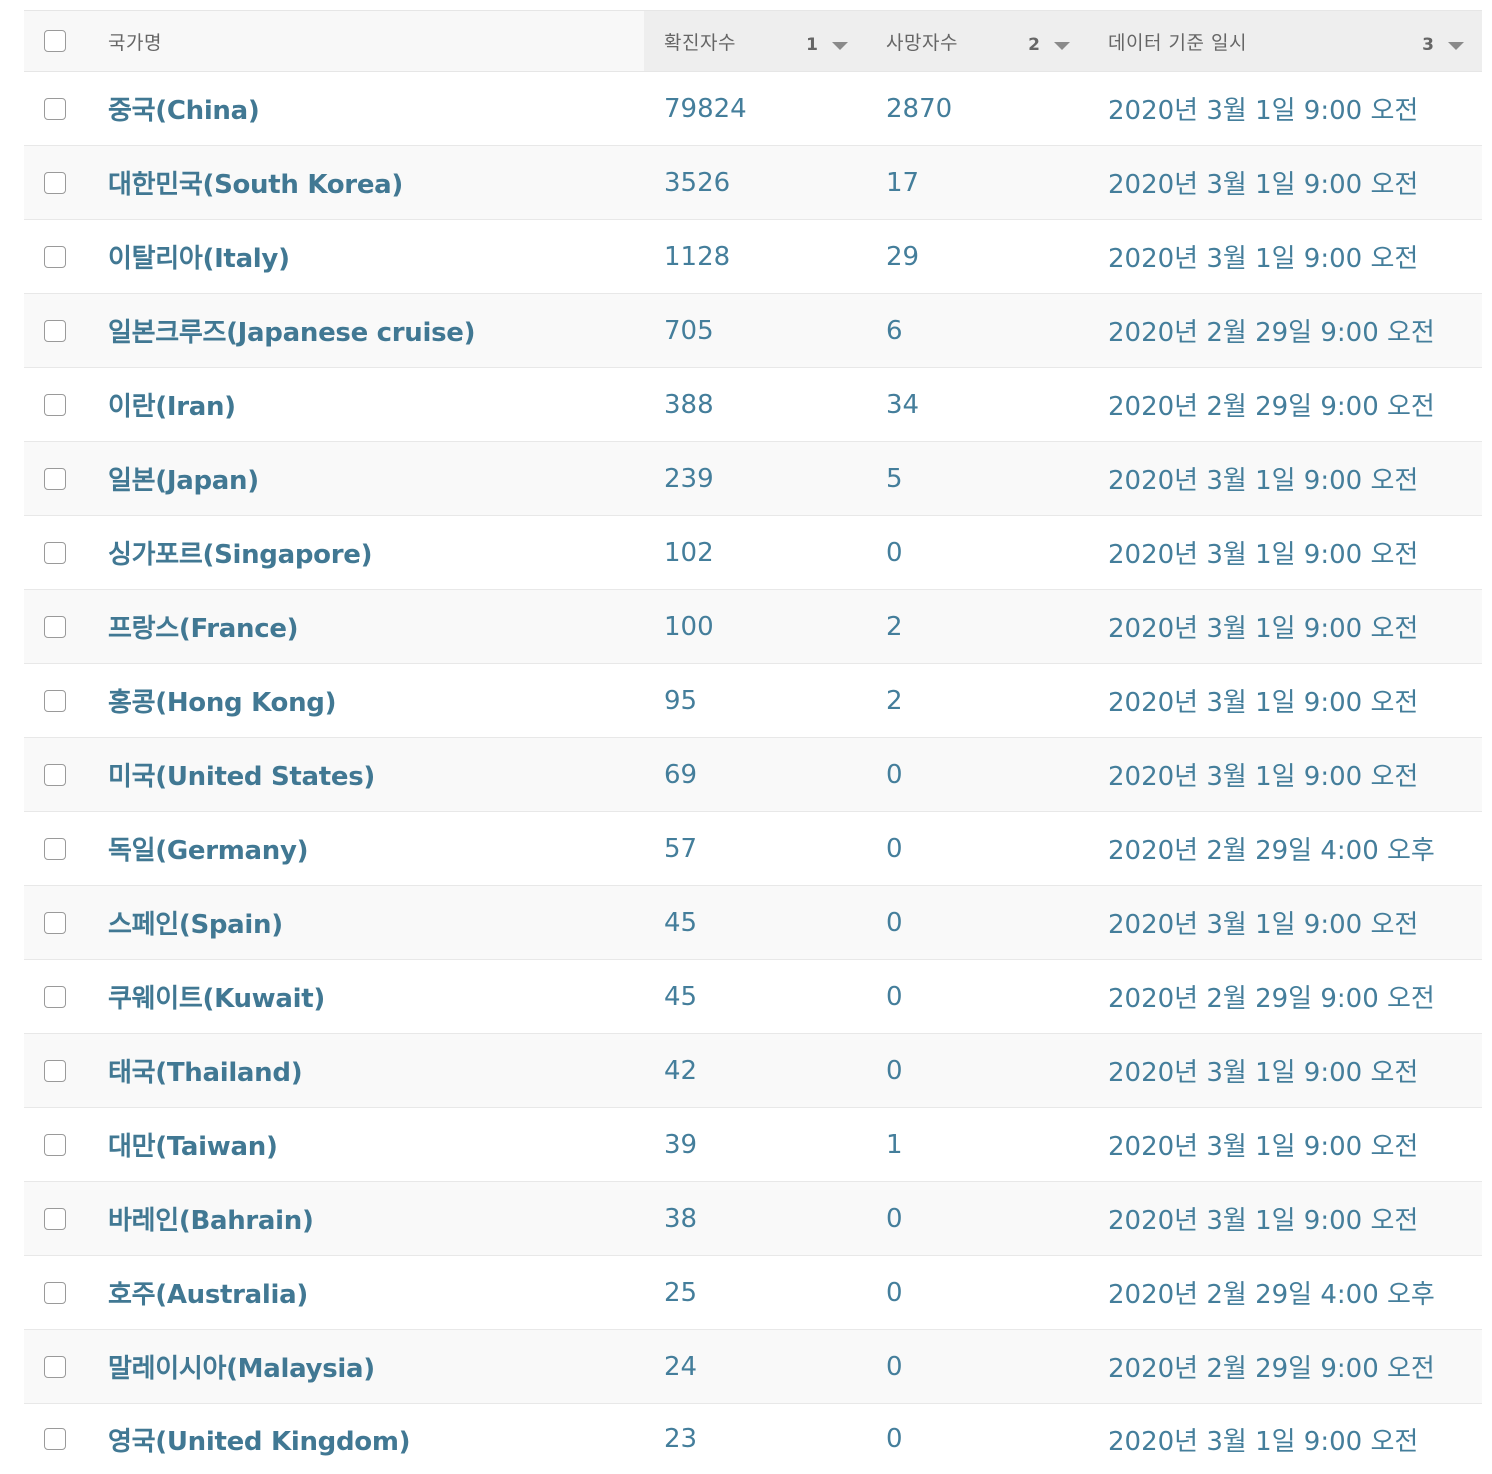 This screenshot has width=1492, height=1474. What do you see at coordinates (753, 1439) in the screenshot?
I see `table-row: 영국(United Kingdom)2302020년 3월 1일 9:00 오전` at bounding box center [753, 1439].